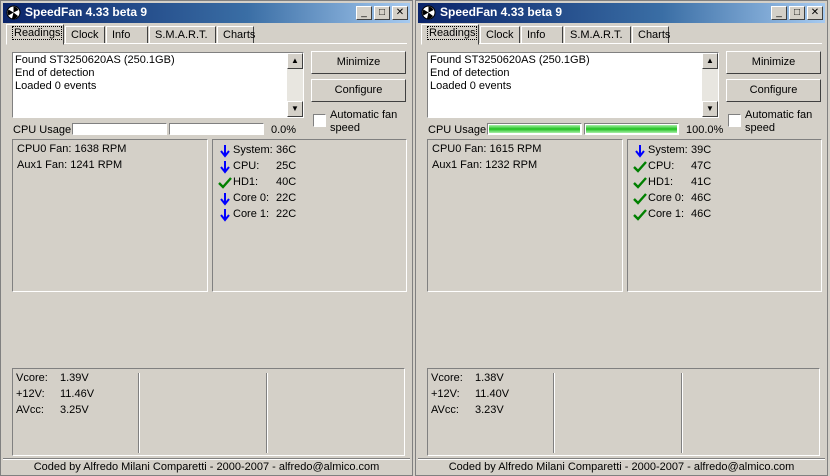  What do you see at coordinates (52, 410) in the screenshot?
I see `voltage-row: AVcc: 3.25V` at bounding box center [52, 410].